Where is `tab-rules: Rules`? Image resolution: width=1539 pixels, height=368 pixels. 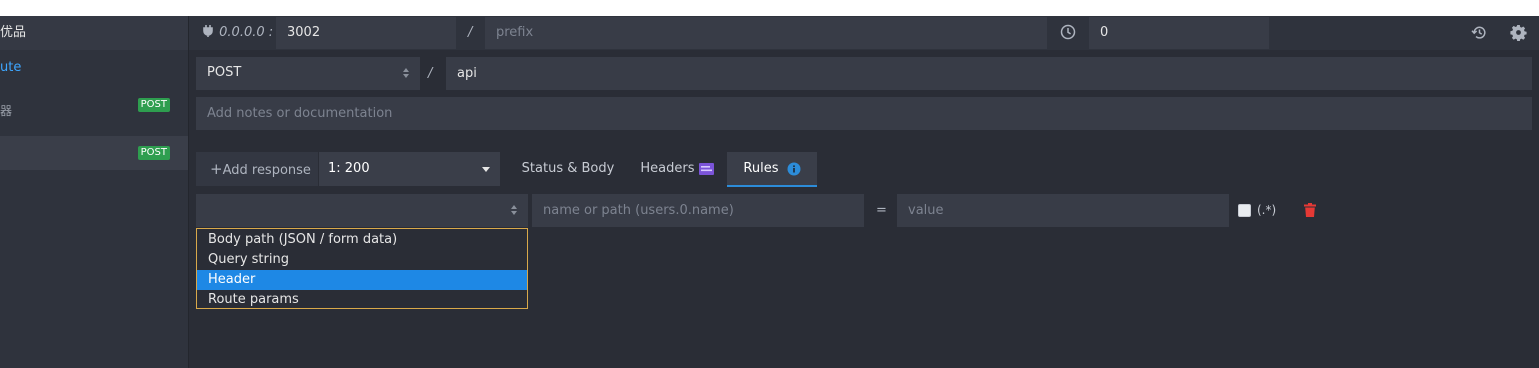 tab-rules: Rules is located at coordinates (772, 169).